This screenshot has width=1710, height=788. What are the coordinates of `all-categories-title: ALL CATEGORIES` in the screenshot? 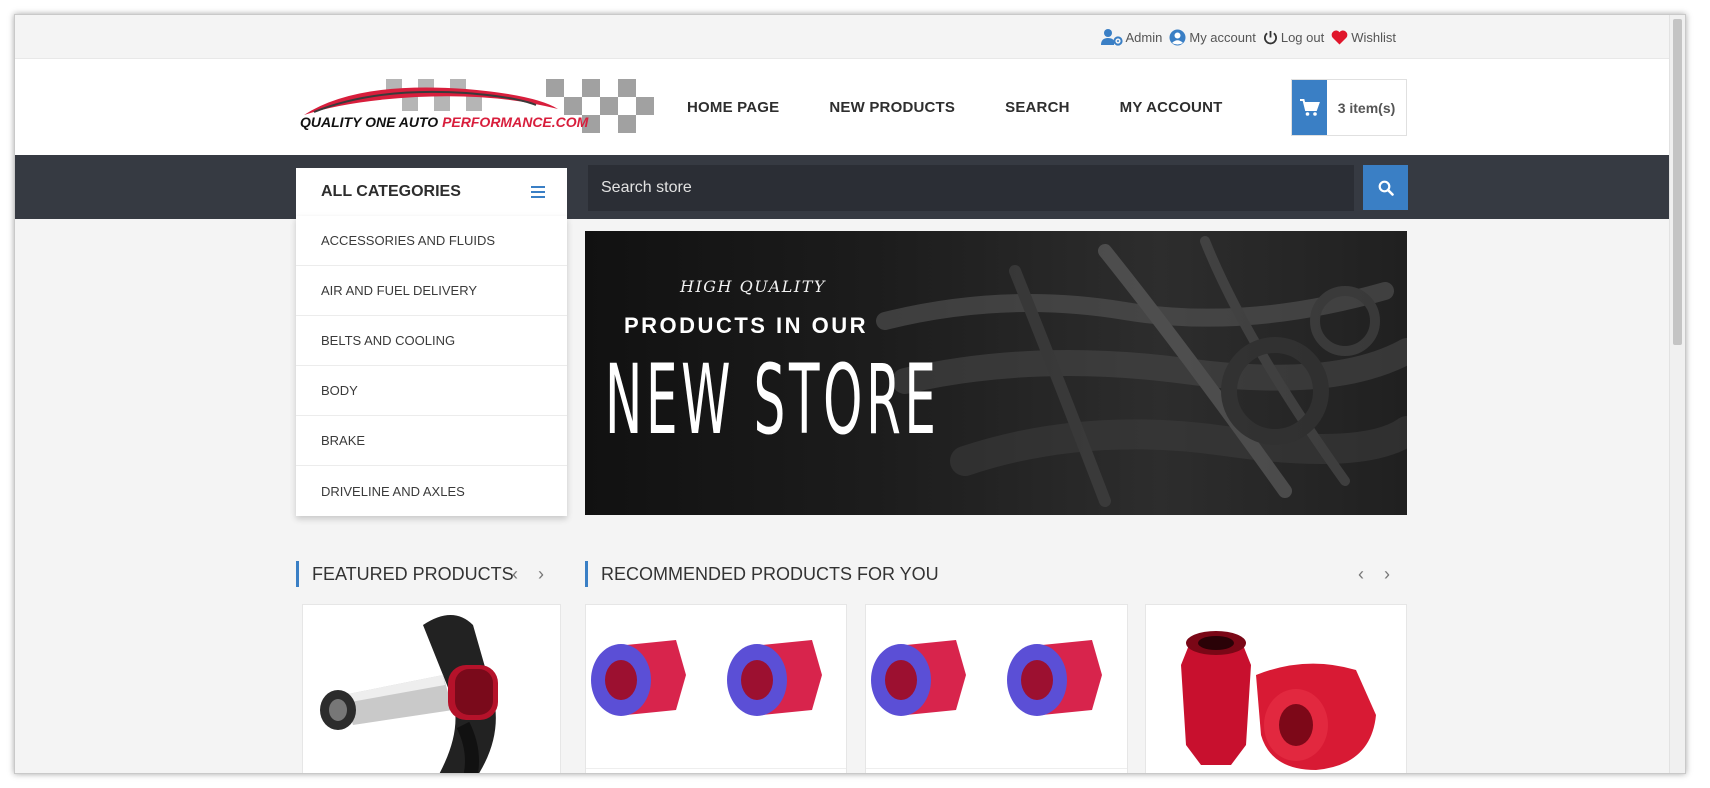 It's located at (391, 191).